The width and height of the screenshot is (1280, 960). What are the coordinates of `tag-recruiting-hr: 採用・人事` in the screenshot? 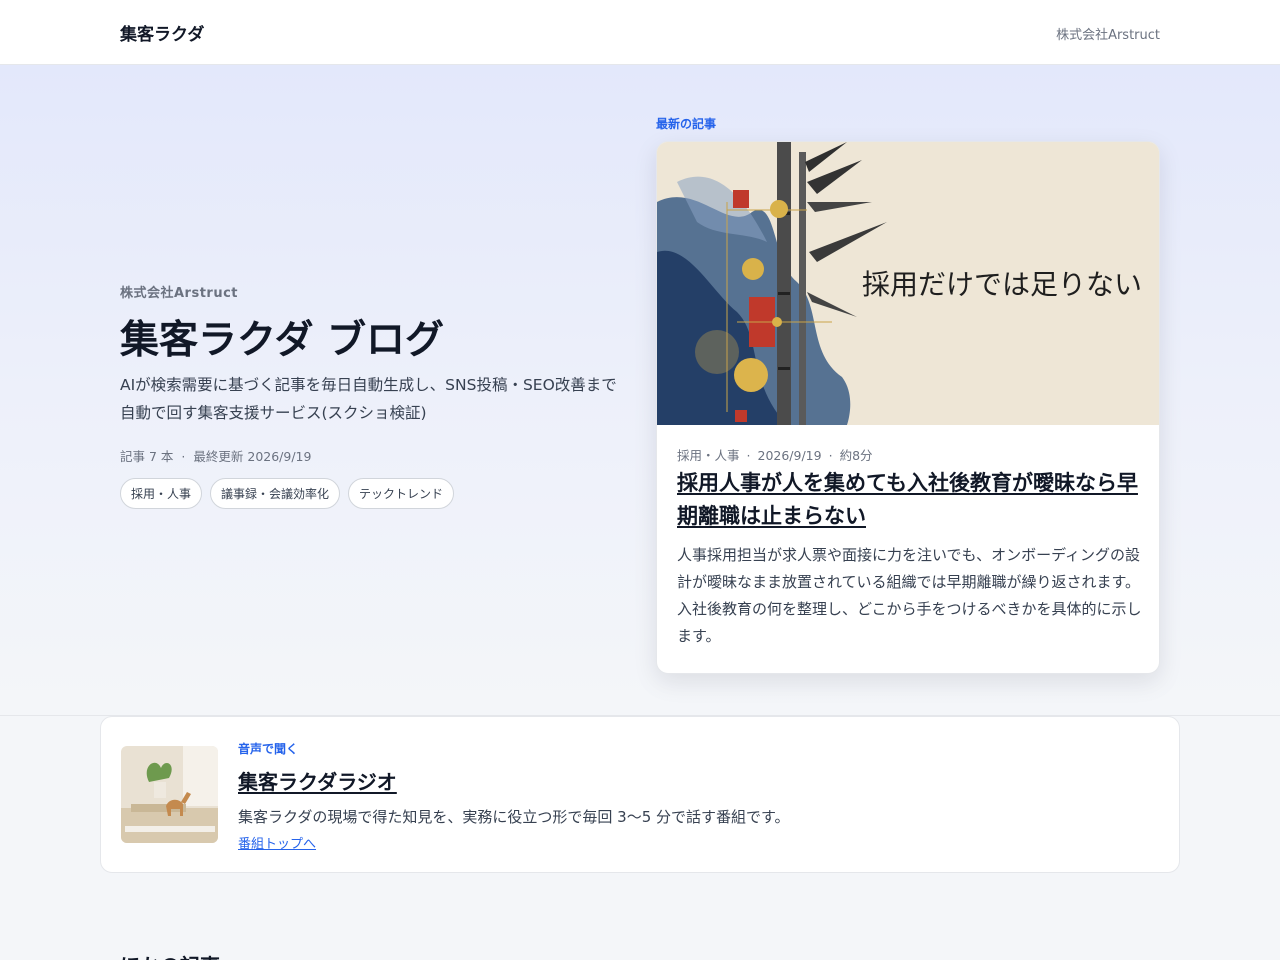 It's located at (161, 493).